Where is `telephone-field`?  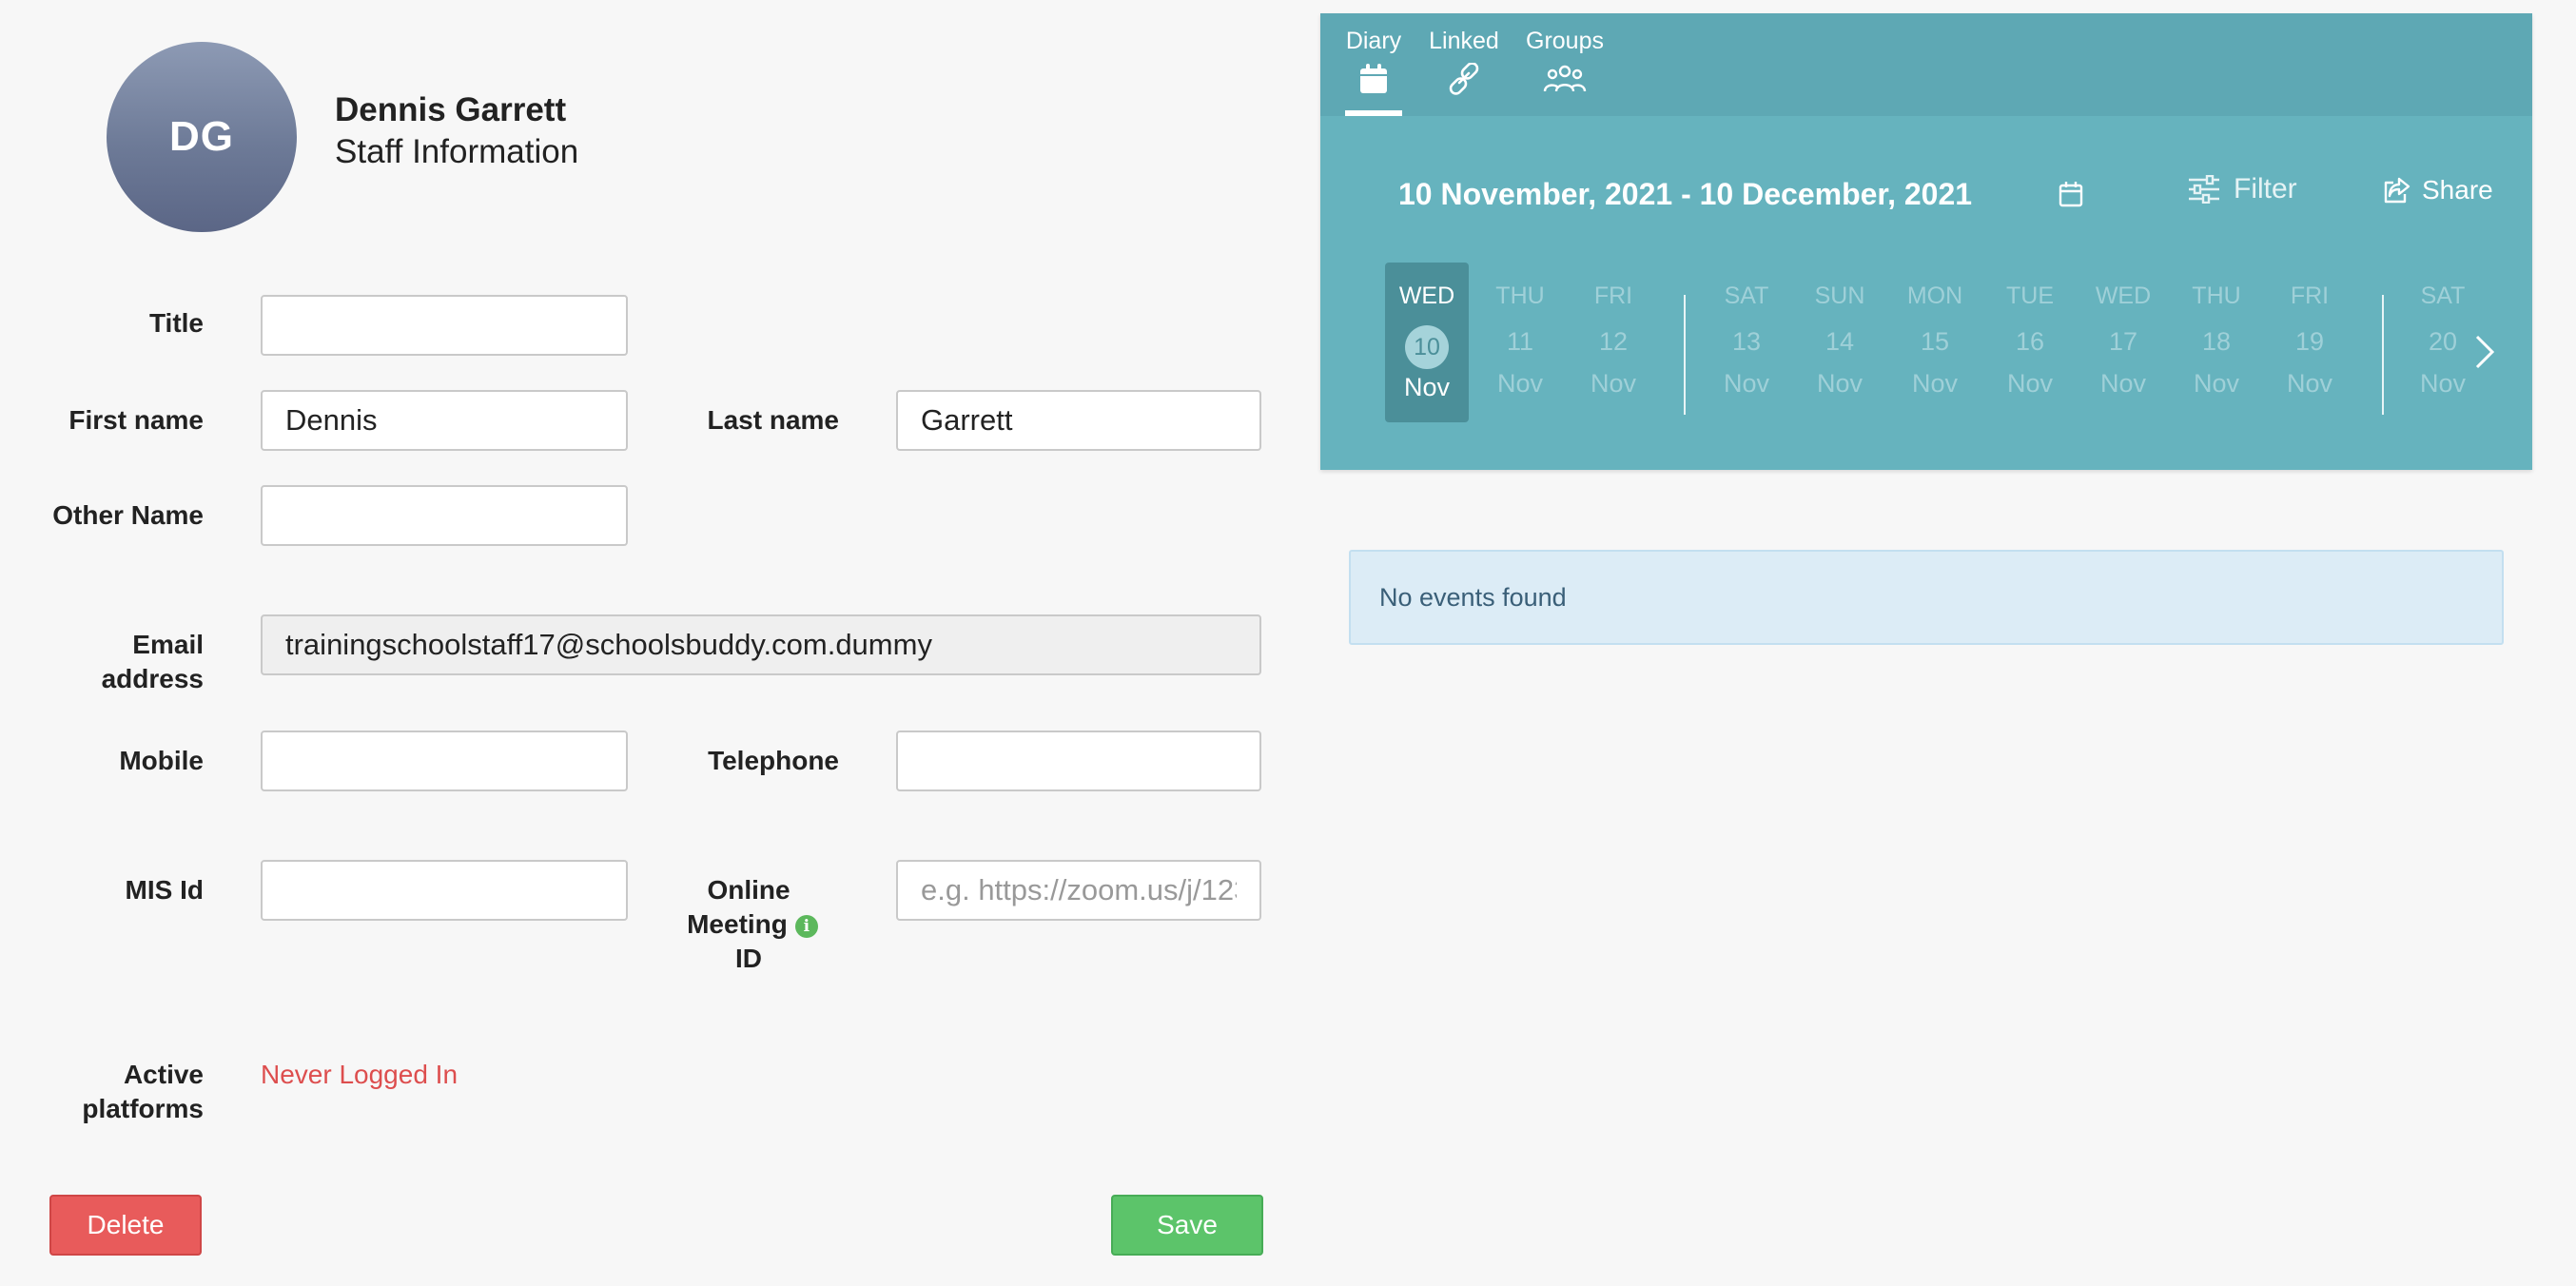 telephone-field is located at coordinates (1079, 761).